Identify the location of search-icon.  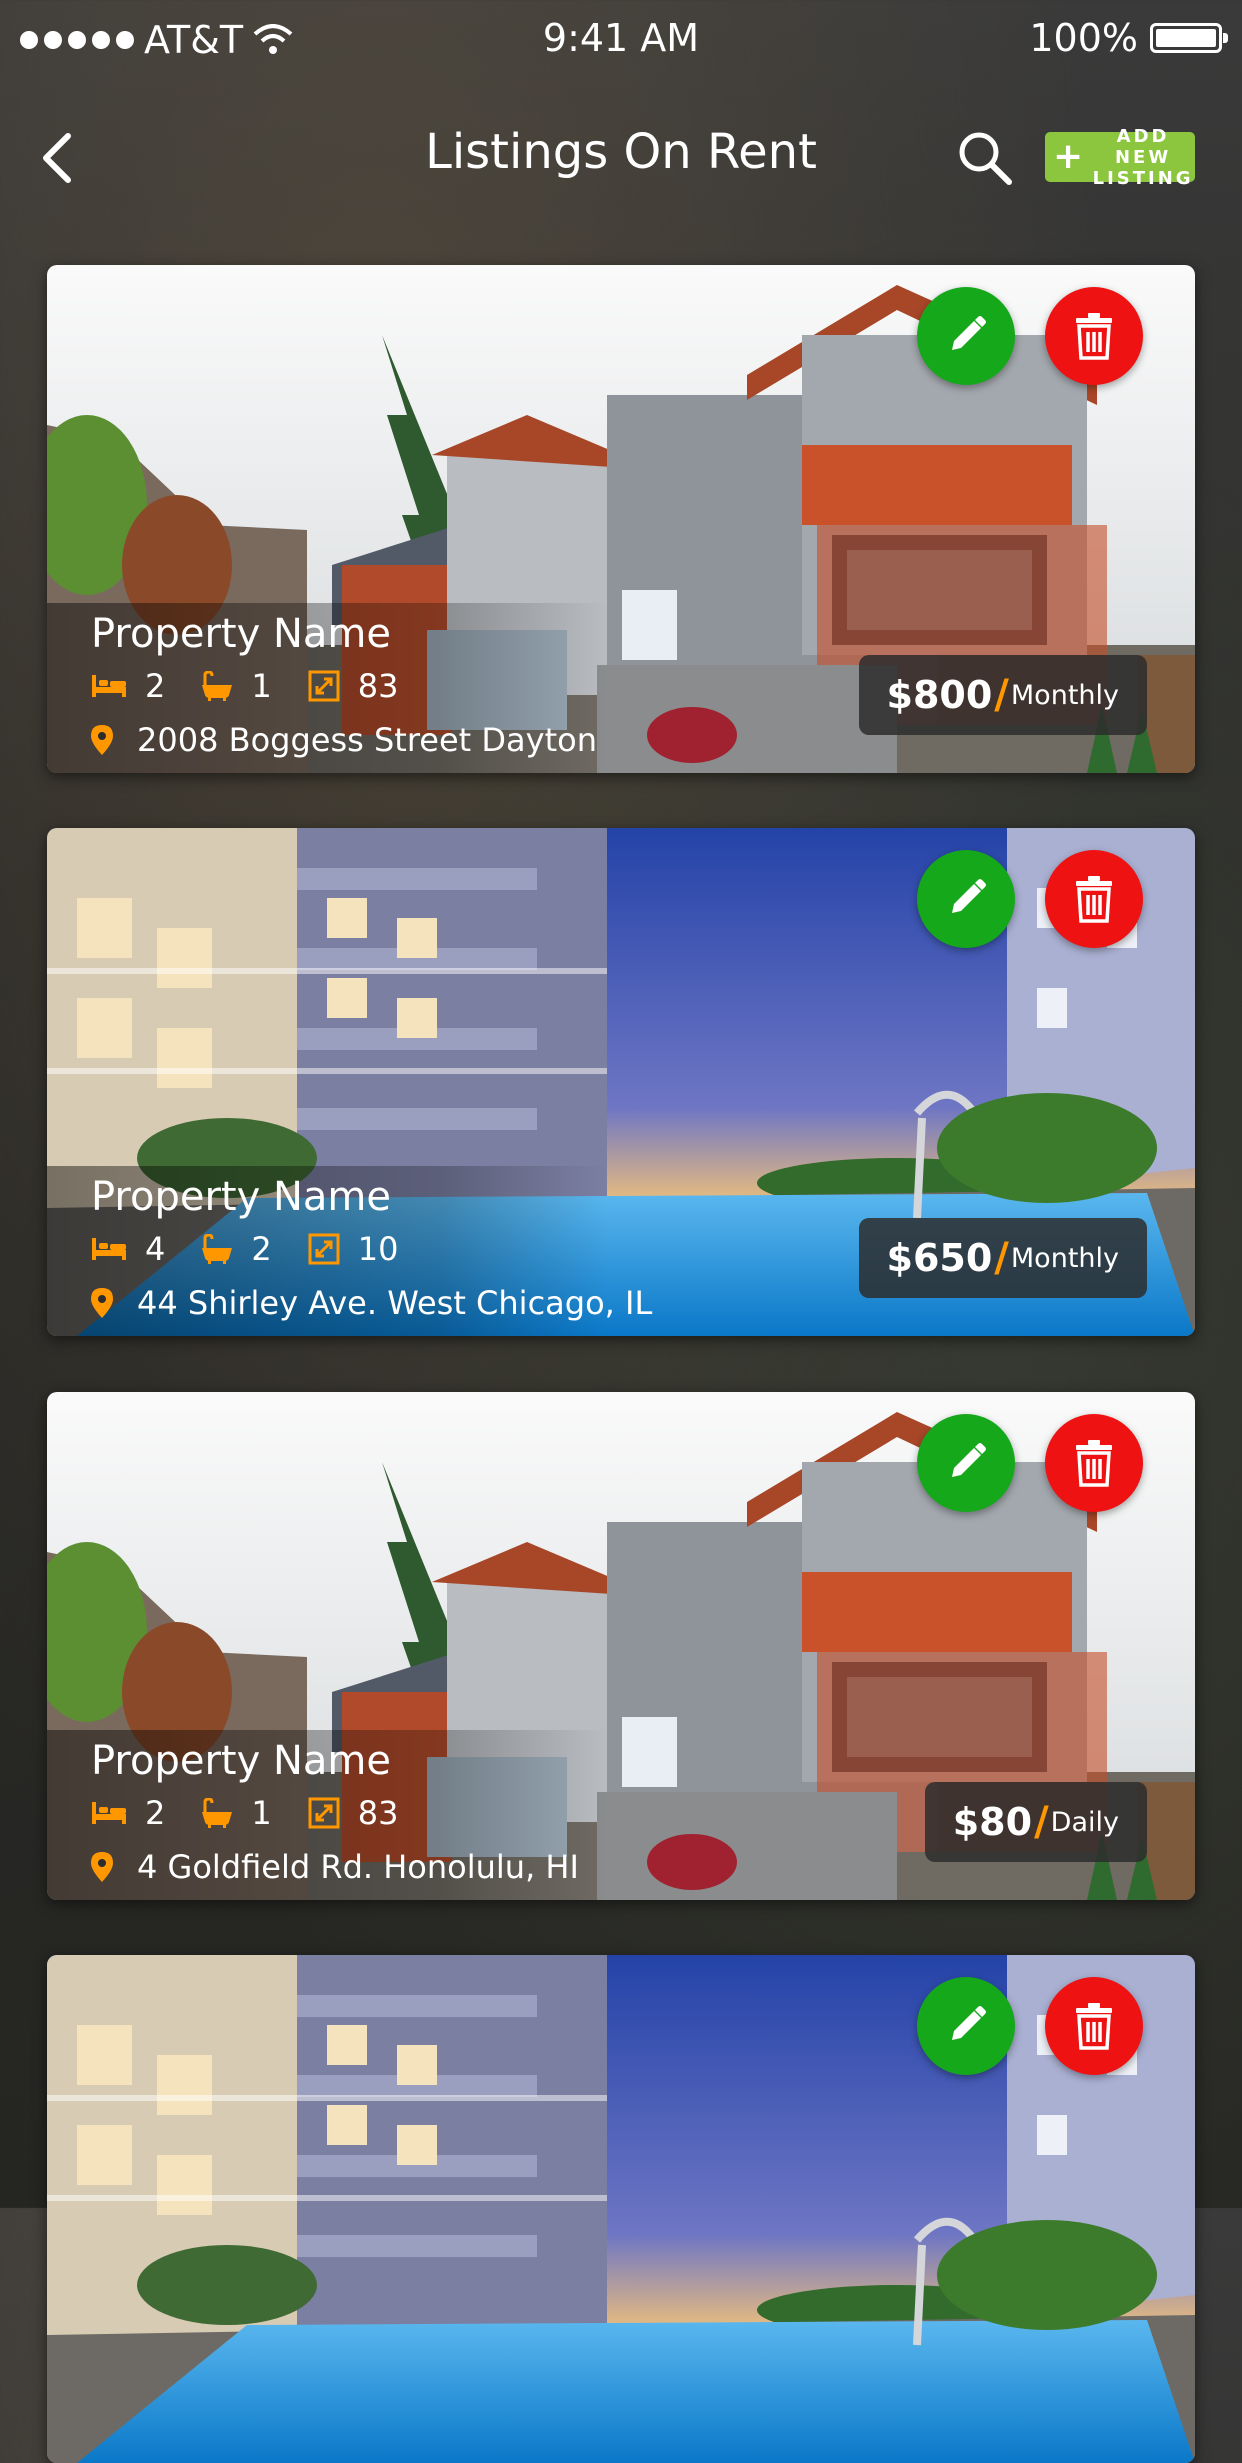
(985, 158).